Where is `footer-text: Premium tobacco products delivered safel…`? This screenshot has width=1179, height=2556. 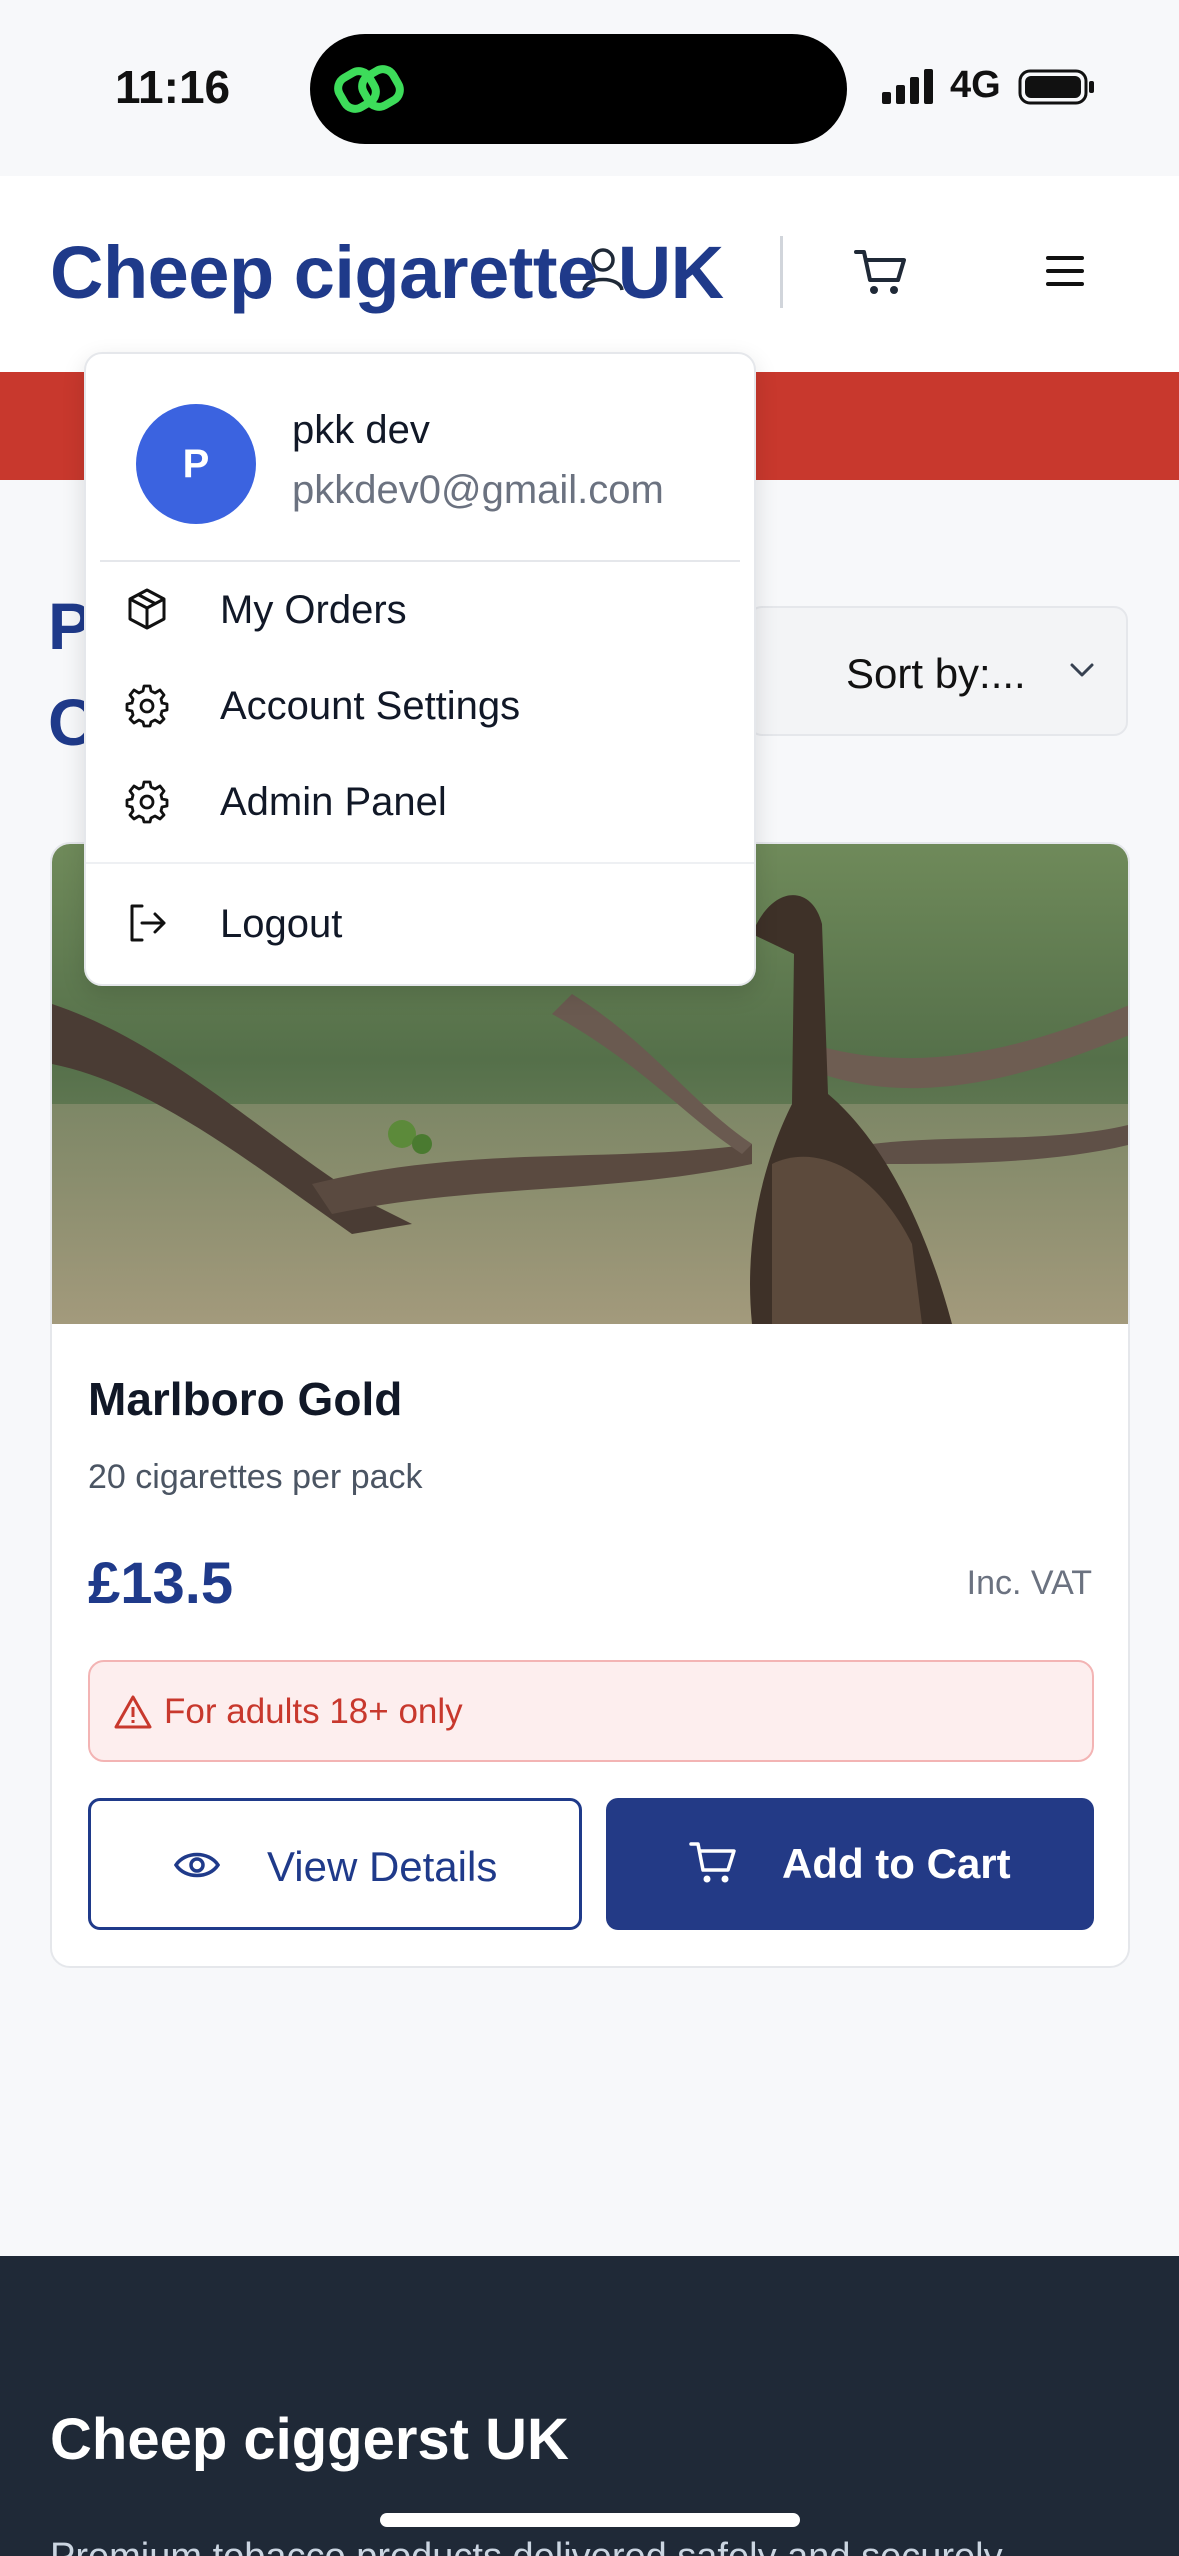
footer-text: Premium tobacco products delivered safel… is located at coordinates (526, 2546).